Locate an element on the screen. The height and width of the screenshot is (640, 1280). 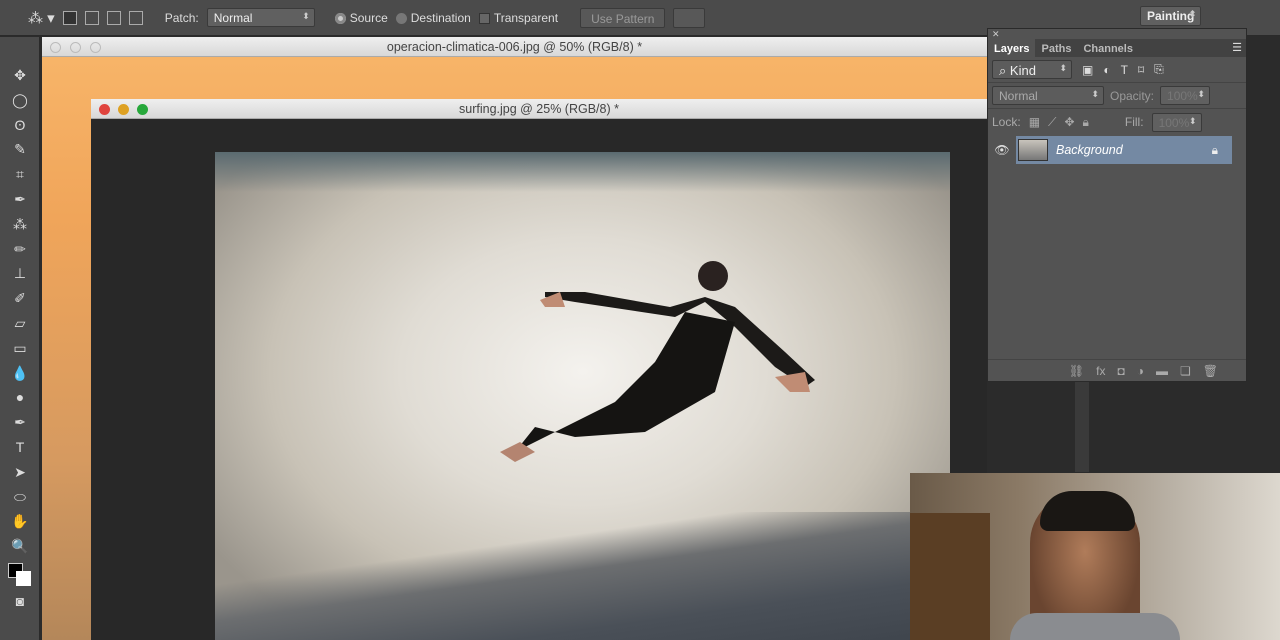
fx-icon: fx is located at coordinates (1100, 371).